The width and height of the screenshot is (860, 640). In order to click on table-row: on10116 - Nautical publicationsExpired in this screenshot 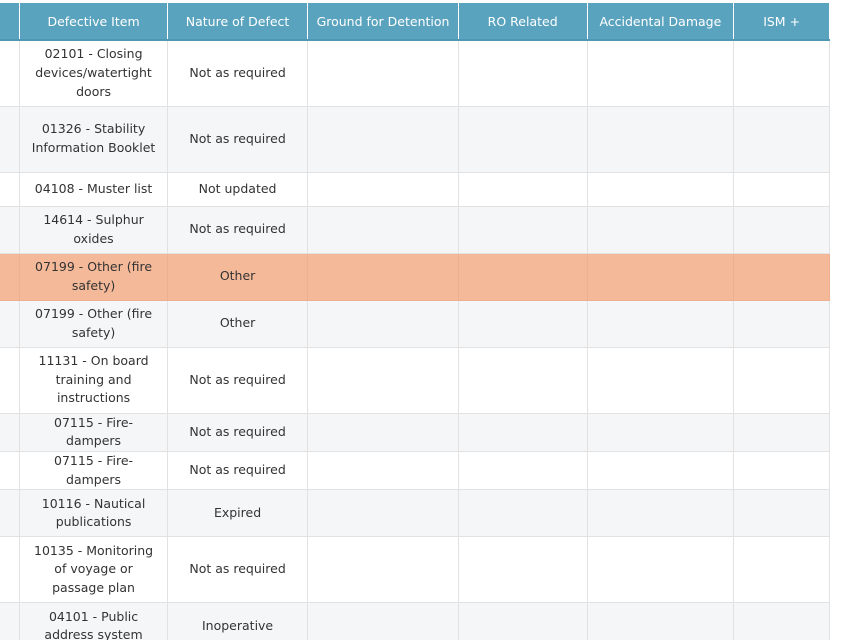, I will do `click(415, 513)`.